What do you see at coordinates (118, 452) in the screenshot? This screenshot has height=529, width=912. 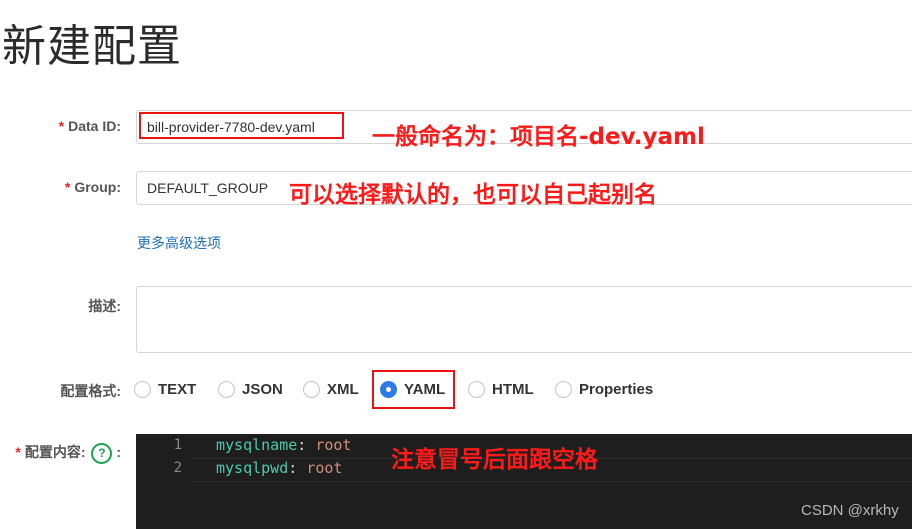 I see `content-label-colon: :` at bounding box center [118, 452].